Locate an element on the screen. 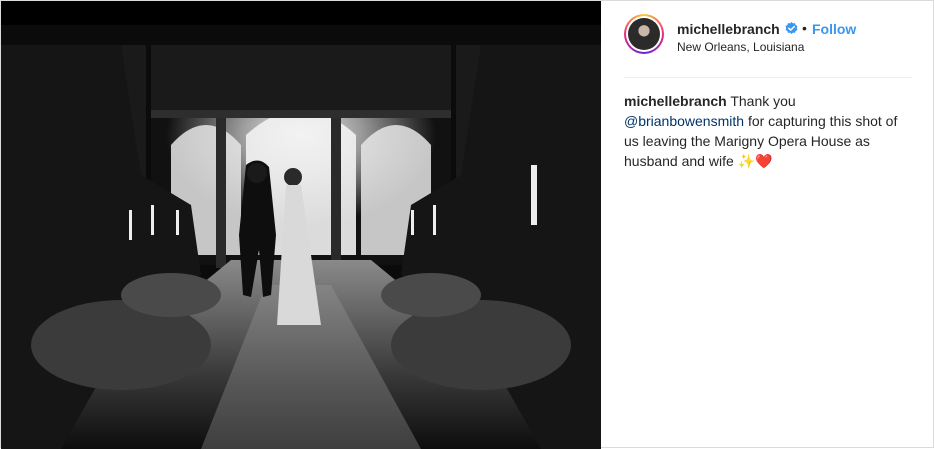 This screenshot has width=934, height=449. caption-text-before: Thank you is located at coordinates (763, 101).